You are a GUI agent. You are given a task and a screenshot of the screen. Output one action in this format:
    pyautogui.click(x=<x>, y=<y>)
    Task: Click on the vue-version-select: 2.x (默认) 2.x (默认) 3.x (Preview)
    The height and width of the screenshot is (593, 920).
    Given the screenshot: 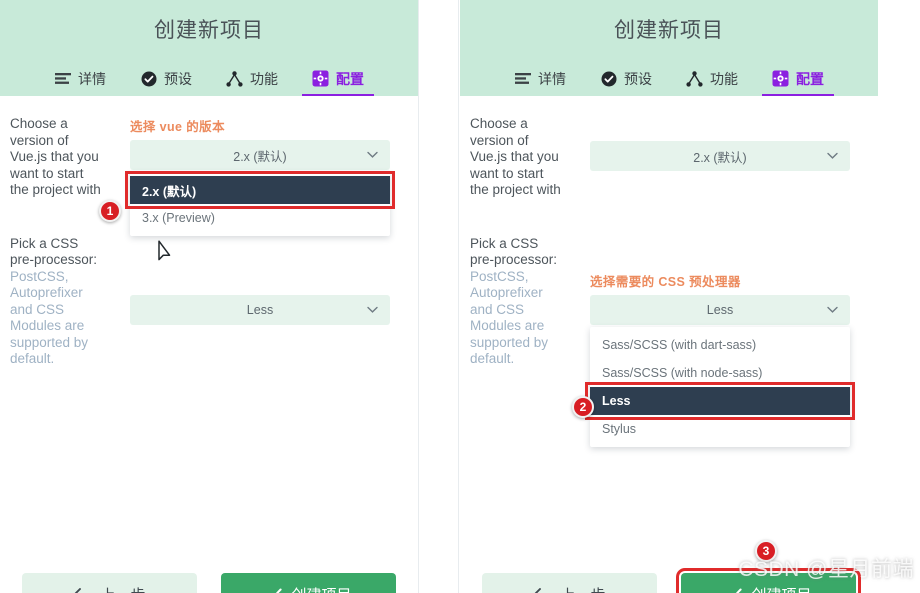 What is the action you would take?
    pyautogui.click(x=260, y=188)
    